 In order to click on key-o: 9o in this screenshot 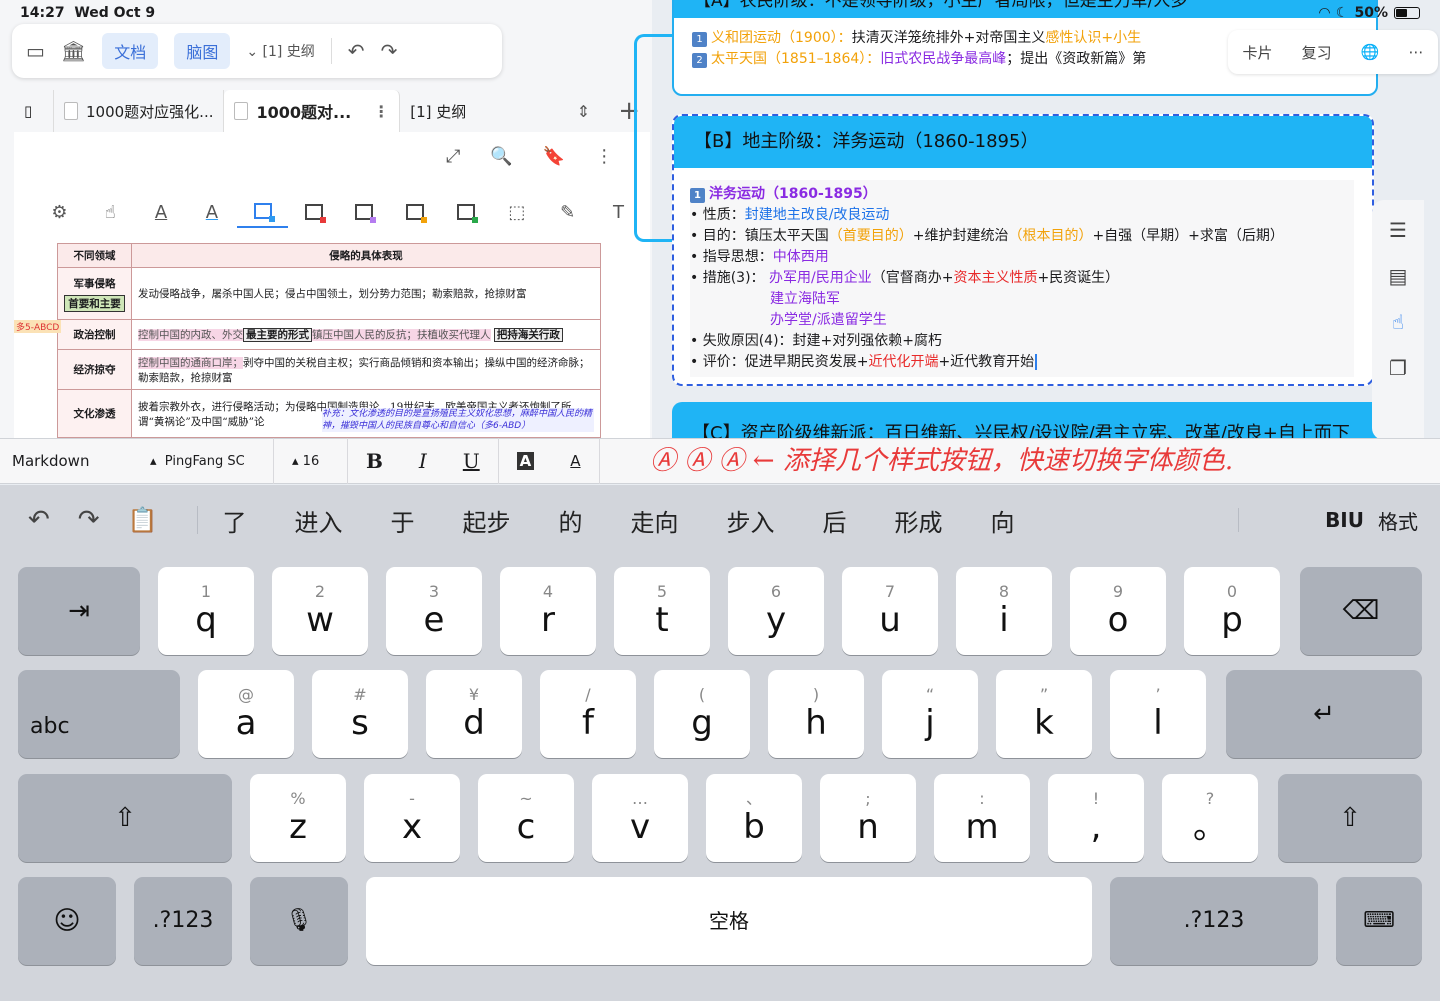, I will do `click(1118, 611)`.